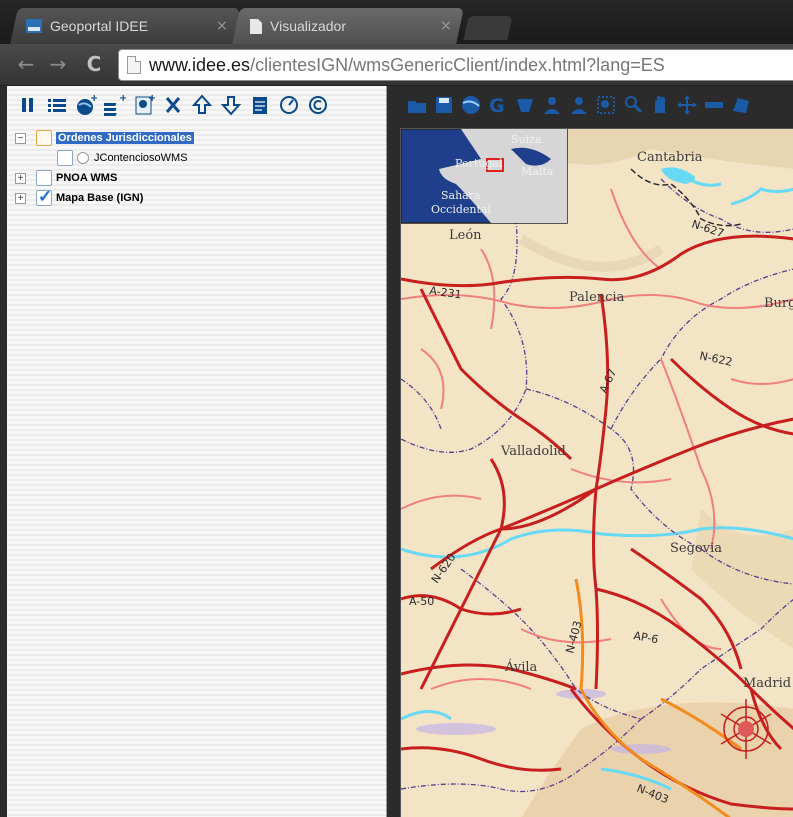  Describe the element at coordinates (86, 105) in the screenshot. I see `add-globe-service-icon: +` at that location.